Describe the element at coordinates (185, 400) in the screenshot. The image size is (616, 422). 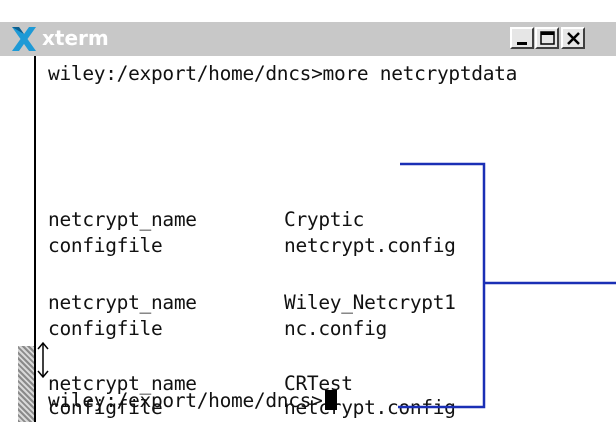
I see `prompt-text: wiley:/export/home/dncs>` at that location.